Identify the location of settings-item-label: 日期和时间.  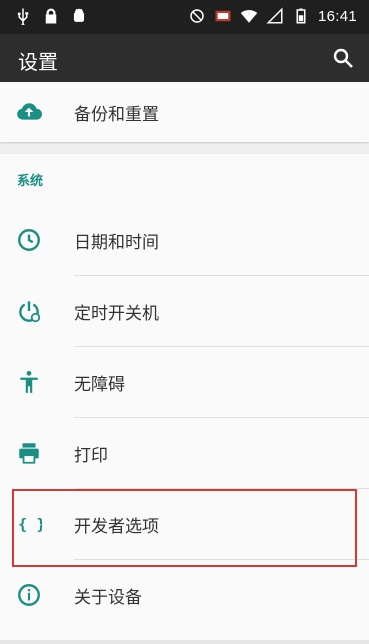
(116, 243).